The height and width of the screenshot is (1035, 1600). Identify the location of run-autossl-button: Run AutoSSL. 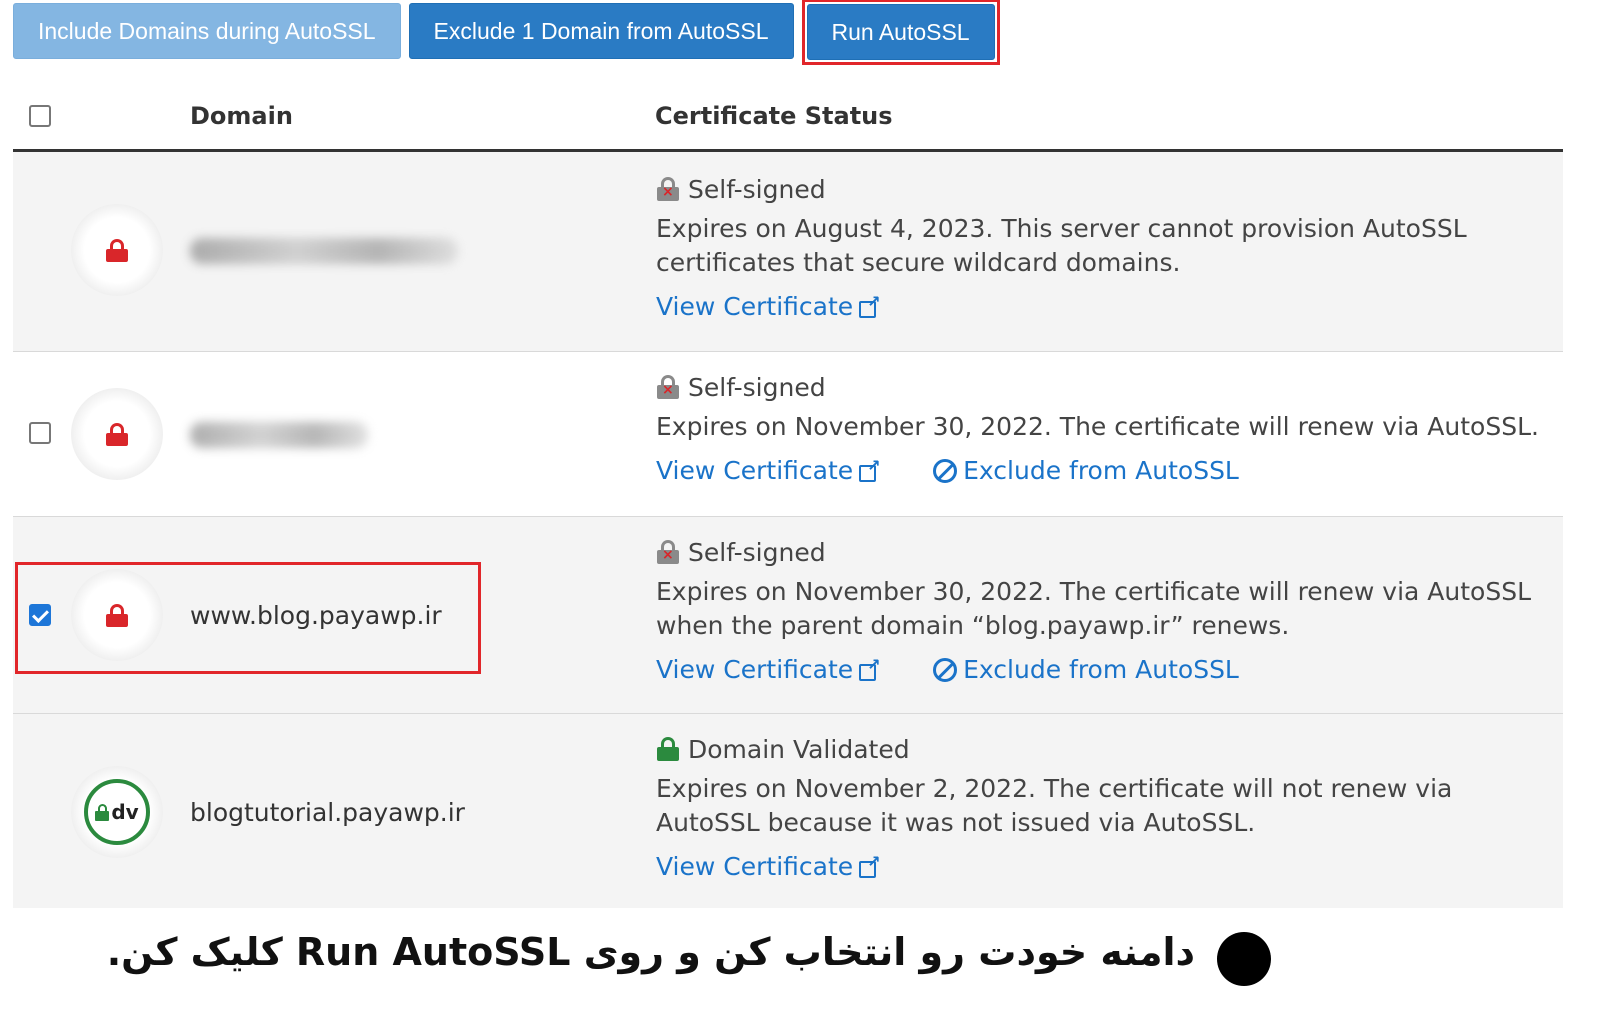
(900, 32).